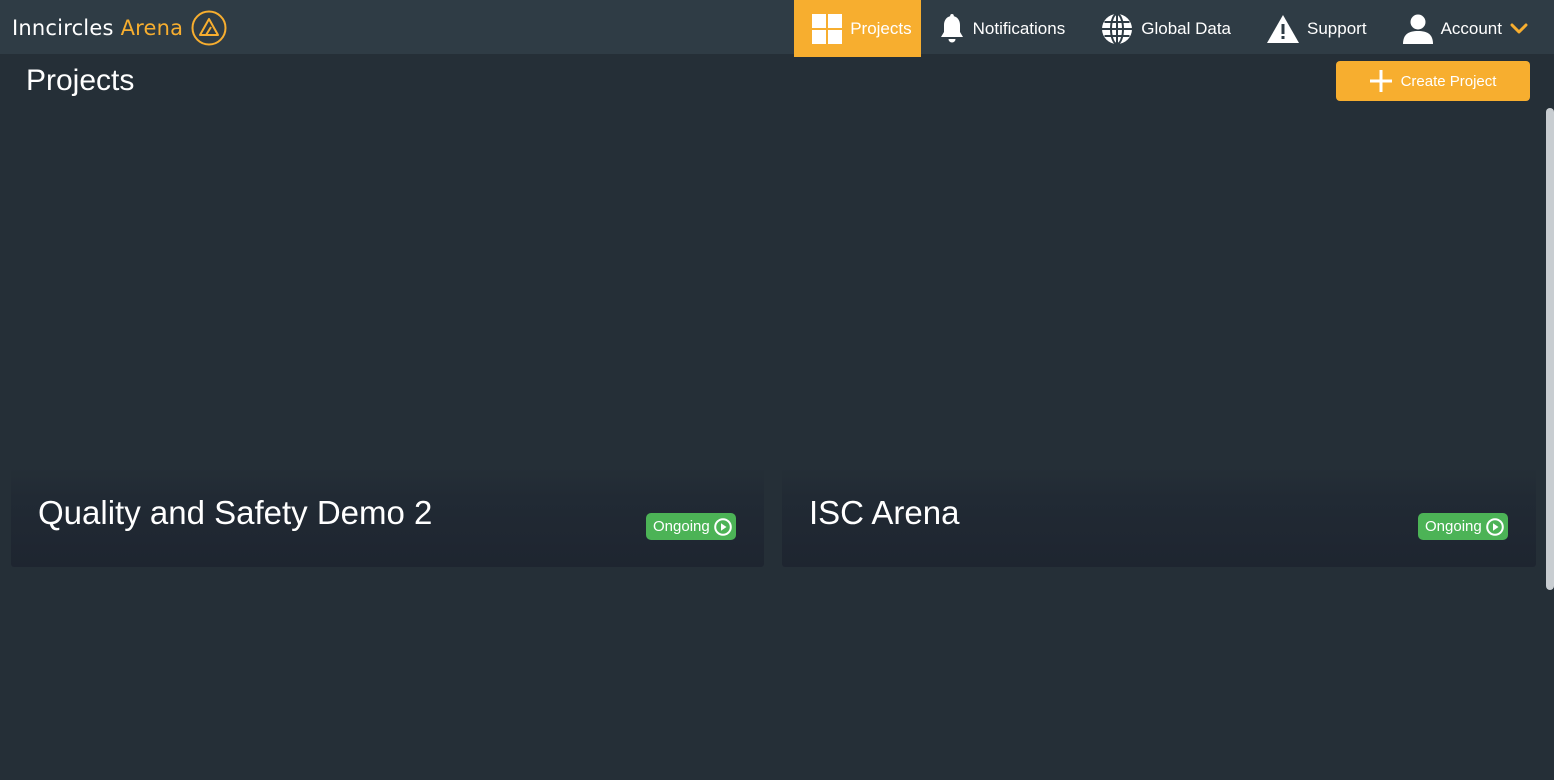 This screenshot has width=1554, height=780. I want to click on brand-name-primary: Inncircles, so click(63, 28).